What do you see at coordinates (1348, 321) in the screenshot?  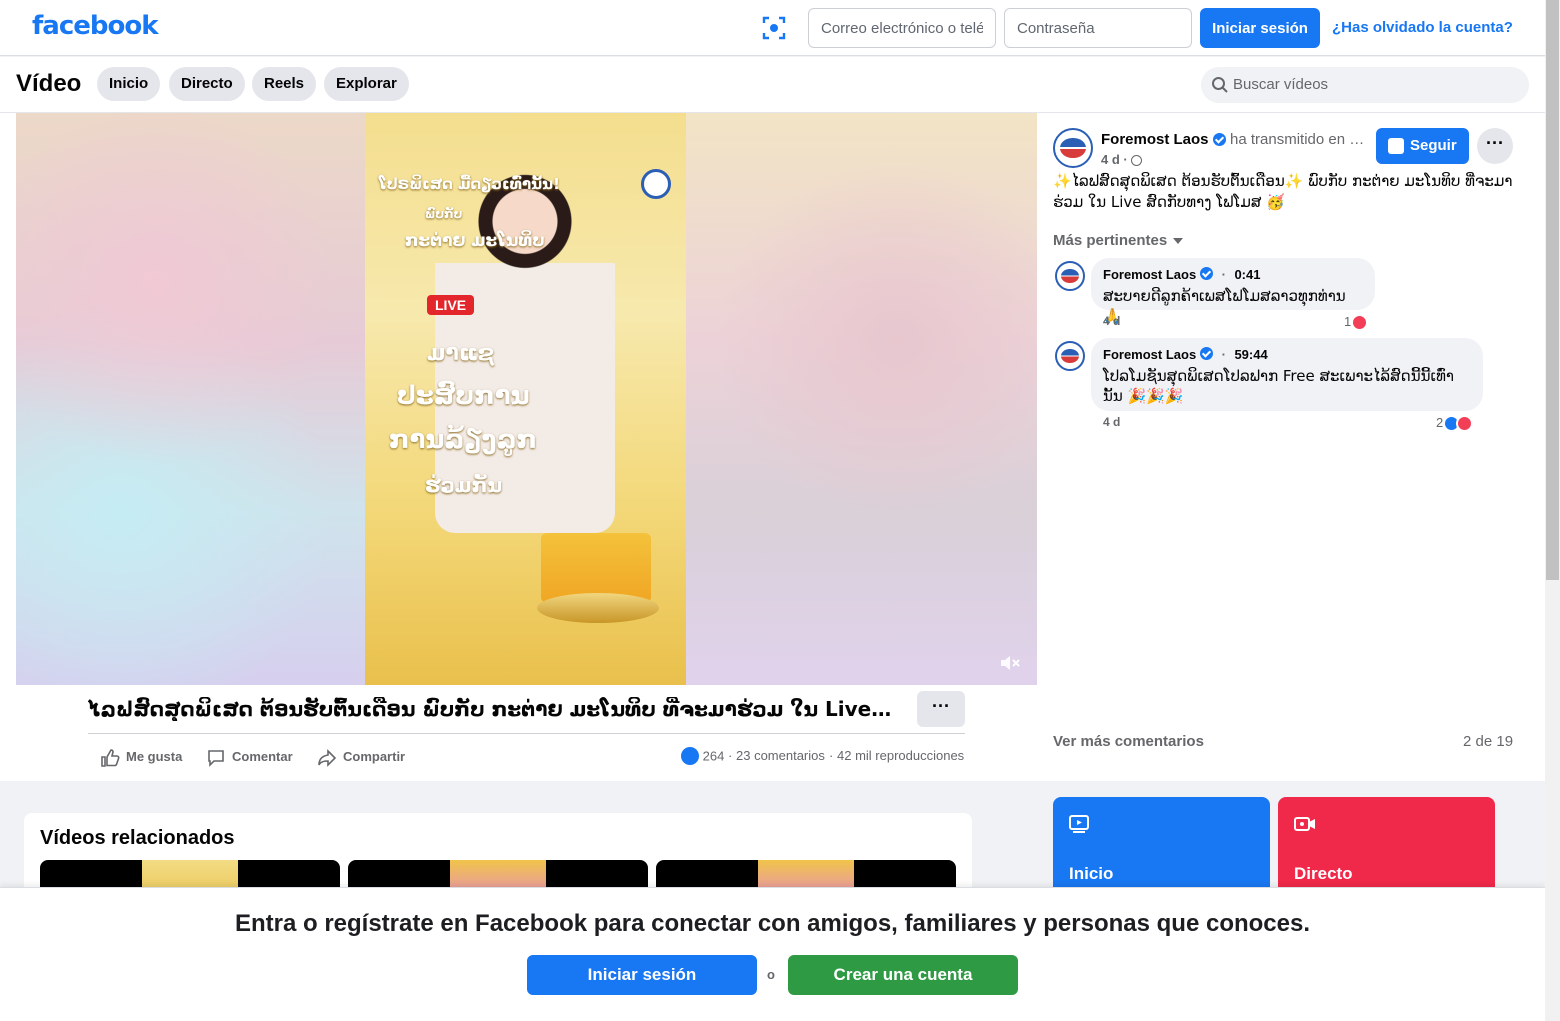 I see `comment-reaction-count: 1` at bounding box center [1348, 321].